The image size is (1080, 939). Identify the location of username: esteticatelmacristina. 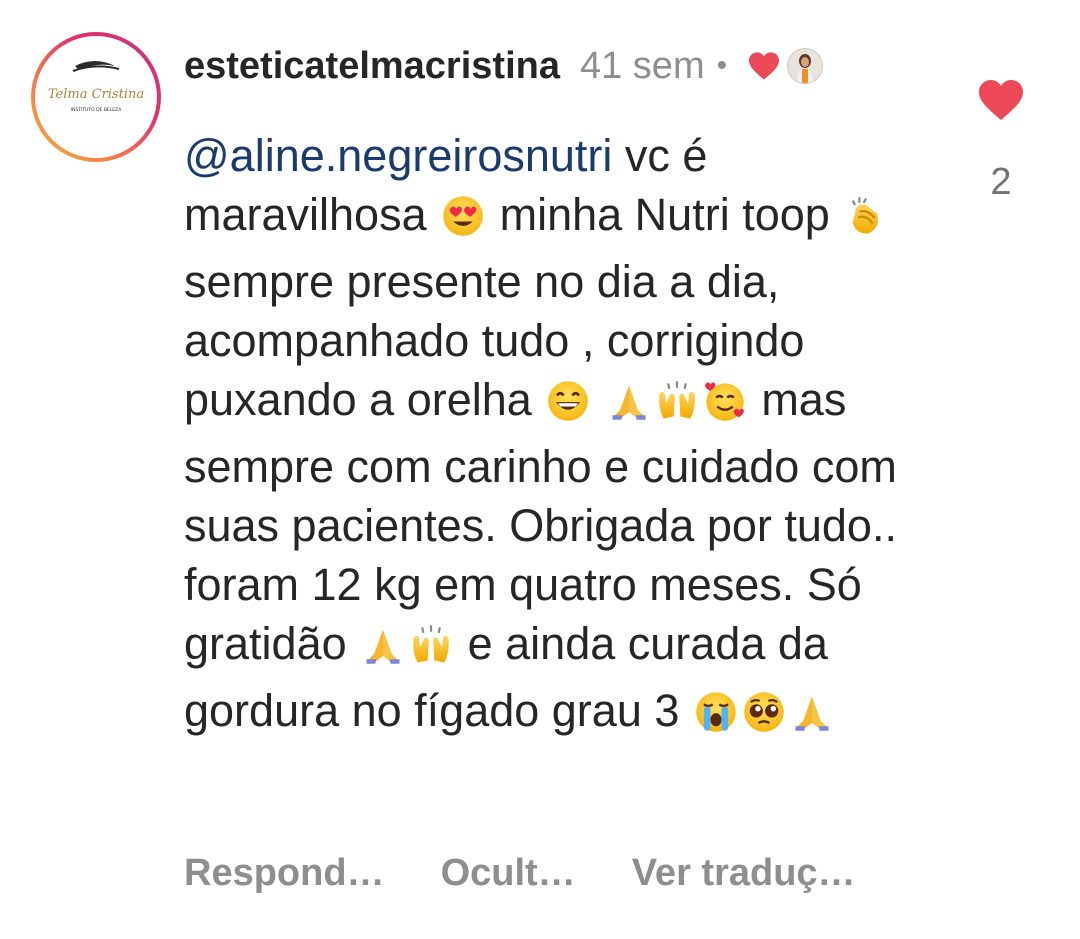
(372, 66).